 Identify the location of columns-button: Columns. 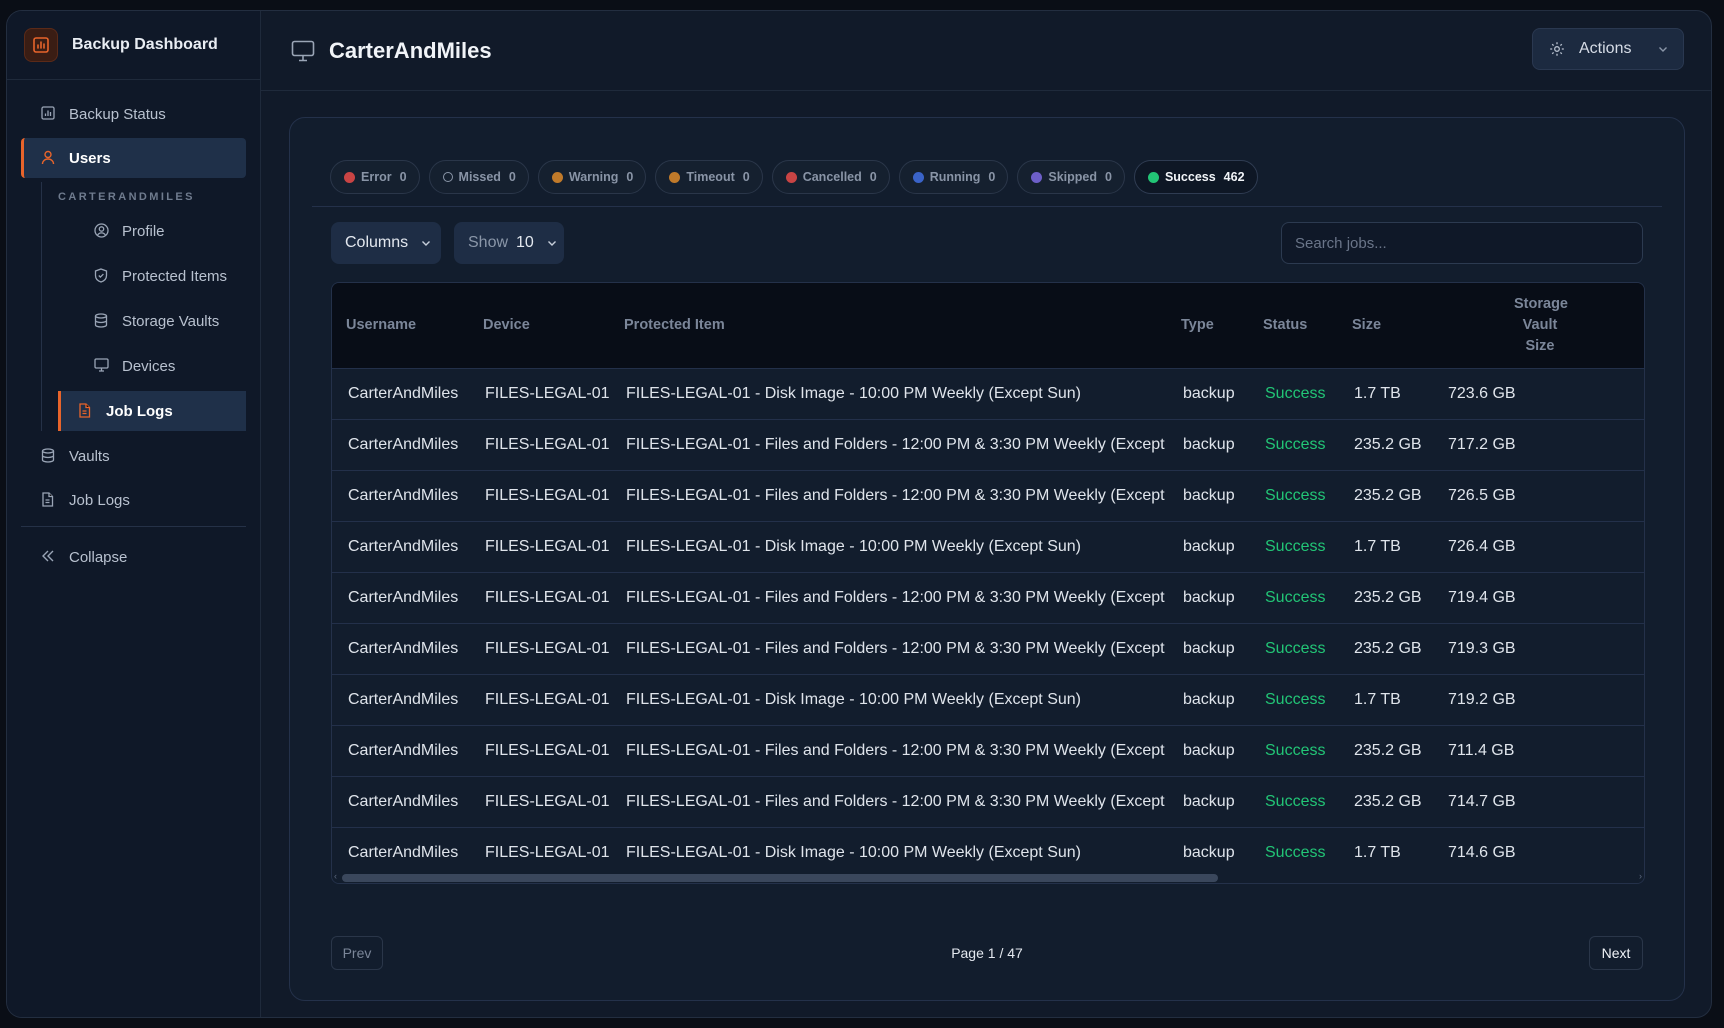
(386, 243).